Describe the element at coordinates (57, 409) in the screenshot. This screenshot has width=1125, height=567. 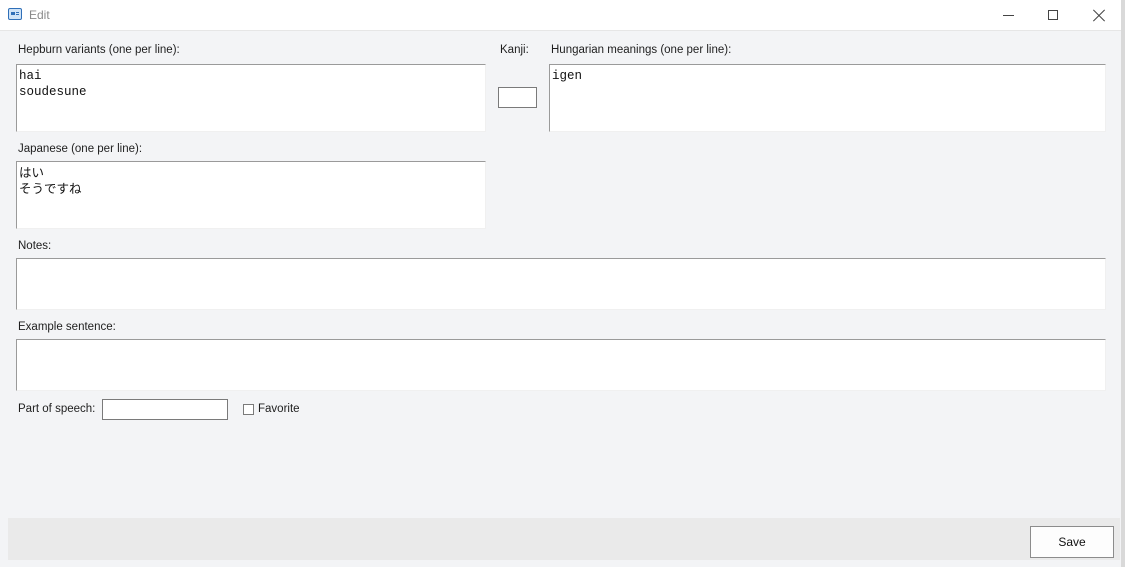
I see `part-of-speech-label: Part of speech:` at that location.